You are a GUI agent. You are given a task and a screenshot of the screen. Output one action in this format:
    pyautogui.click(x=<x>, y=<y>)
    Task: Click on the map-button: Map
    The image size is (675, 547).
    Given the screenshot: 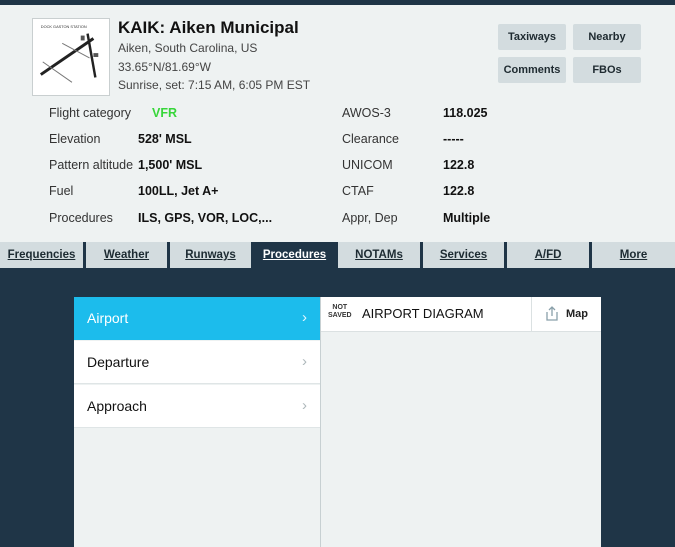 What is the action you would take?
    pyautogui.click(x=566, y=314)
    